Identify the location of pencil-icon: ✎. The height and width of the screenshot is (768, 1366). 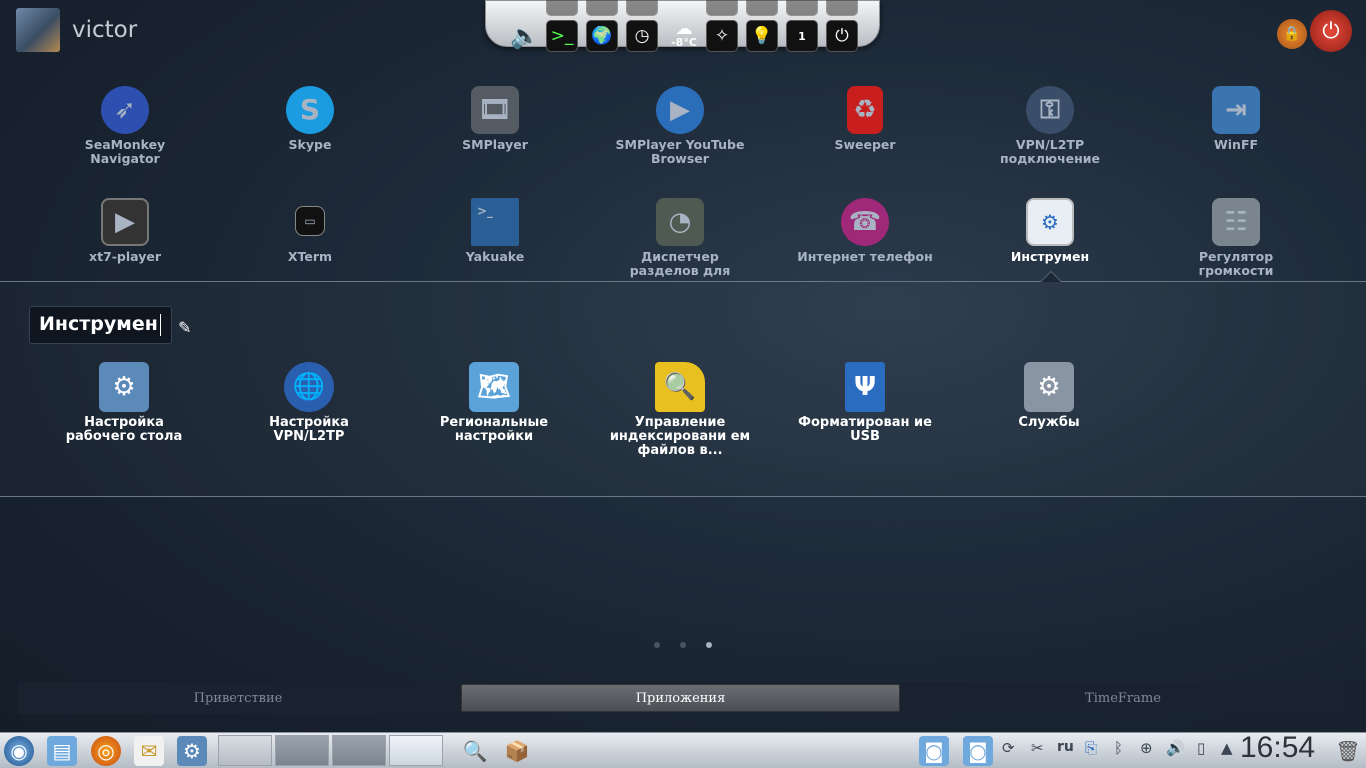
(184, 327).